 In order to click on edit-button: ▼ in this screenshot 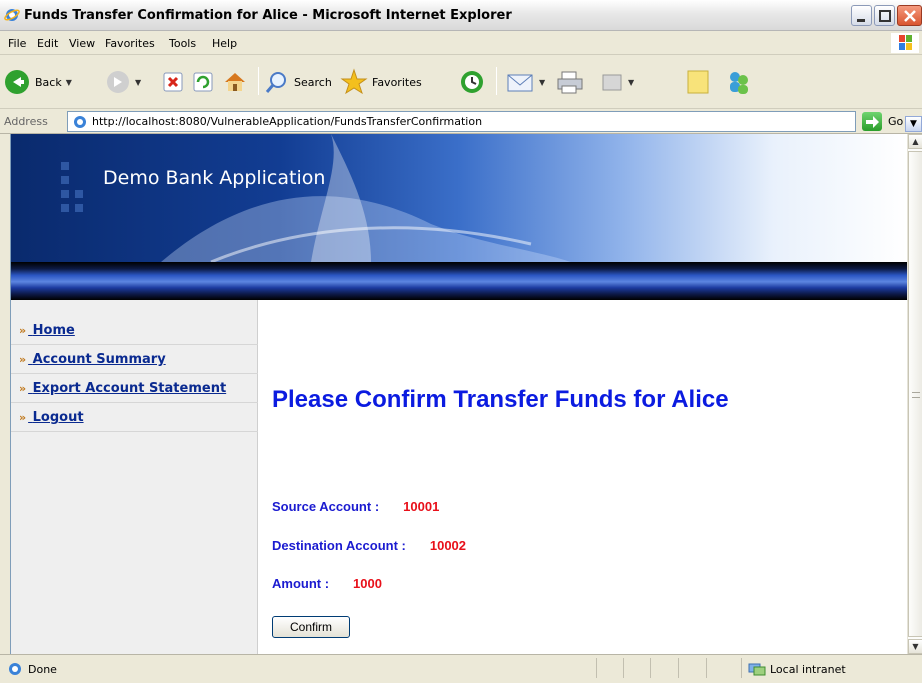, I will do `click(617, 82)`.